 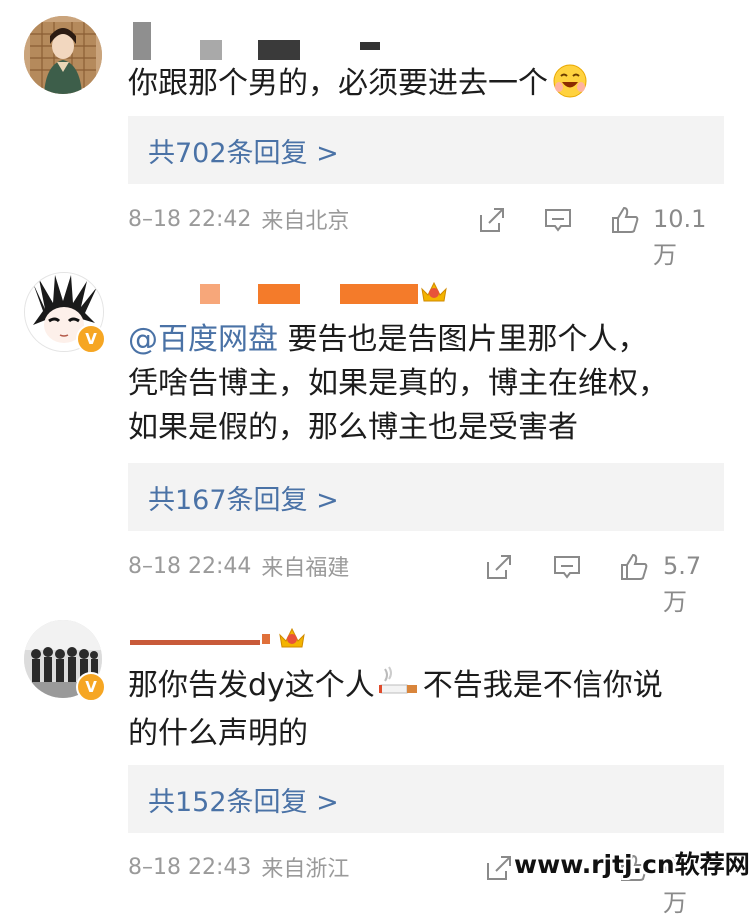 What do you see at coordinates (398, 688) in the screenshot?
I see `cigarette-emoji-icon` at bounding box center [398, 688].